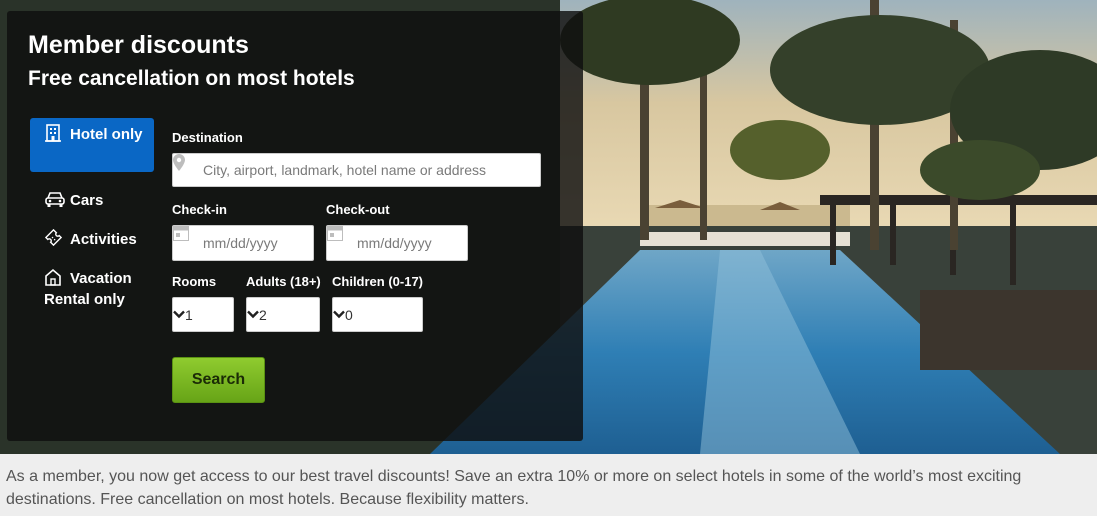 The width and height of the screenshot is (1097, 516). I want to click on tab-hotel-only: Hotel only, so click(92, 145).